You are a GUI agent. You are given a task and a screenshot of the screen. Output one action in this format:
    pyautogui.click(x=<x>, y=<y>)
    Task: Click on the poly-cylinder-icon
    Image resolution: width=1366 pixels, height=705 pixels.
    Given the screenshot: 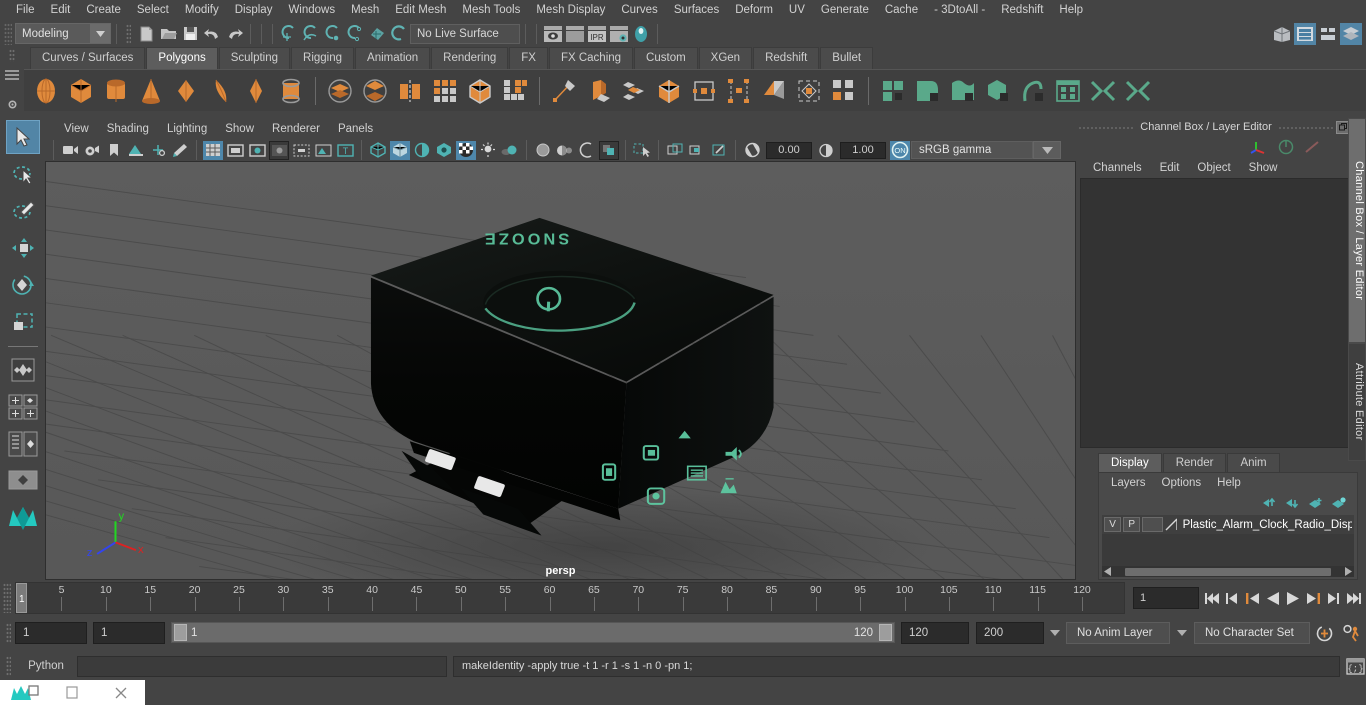 What is the action you would take?
    pyautogui.click(x=116, y=91)
    